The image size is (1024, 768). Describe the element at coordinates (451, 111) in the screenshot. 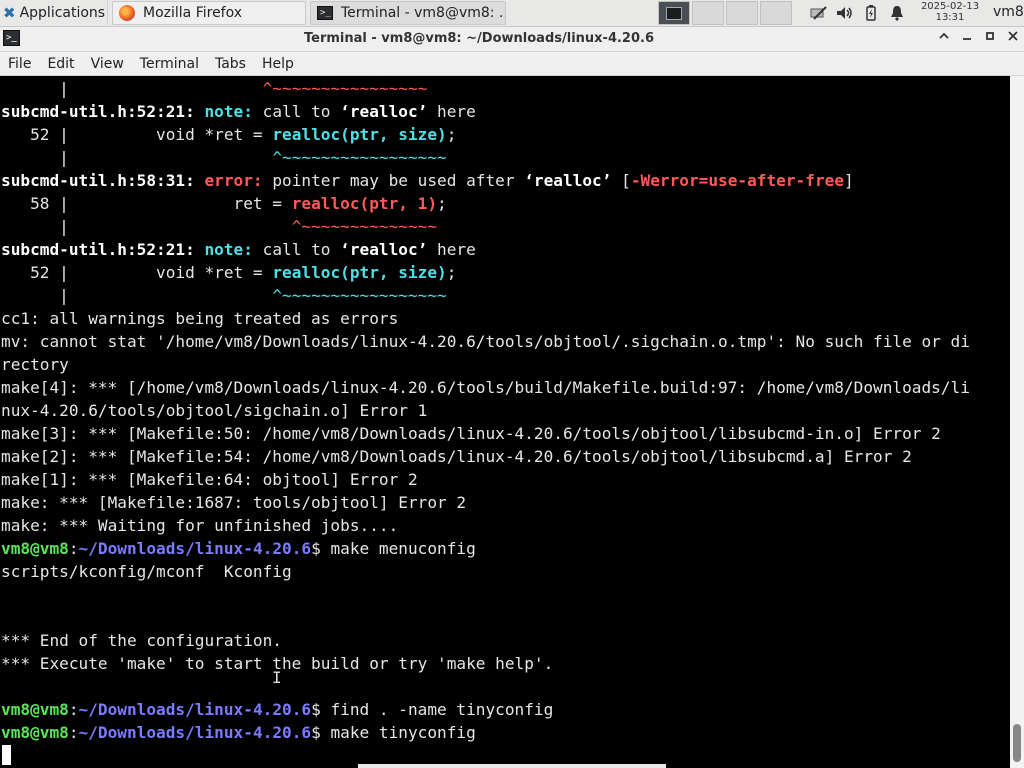

I see `terminal-text: here` at that location.